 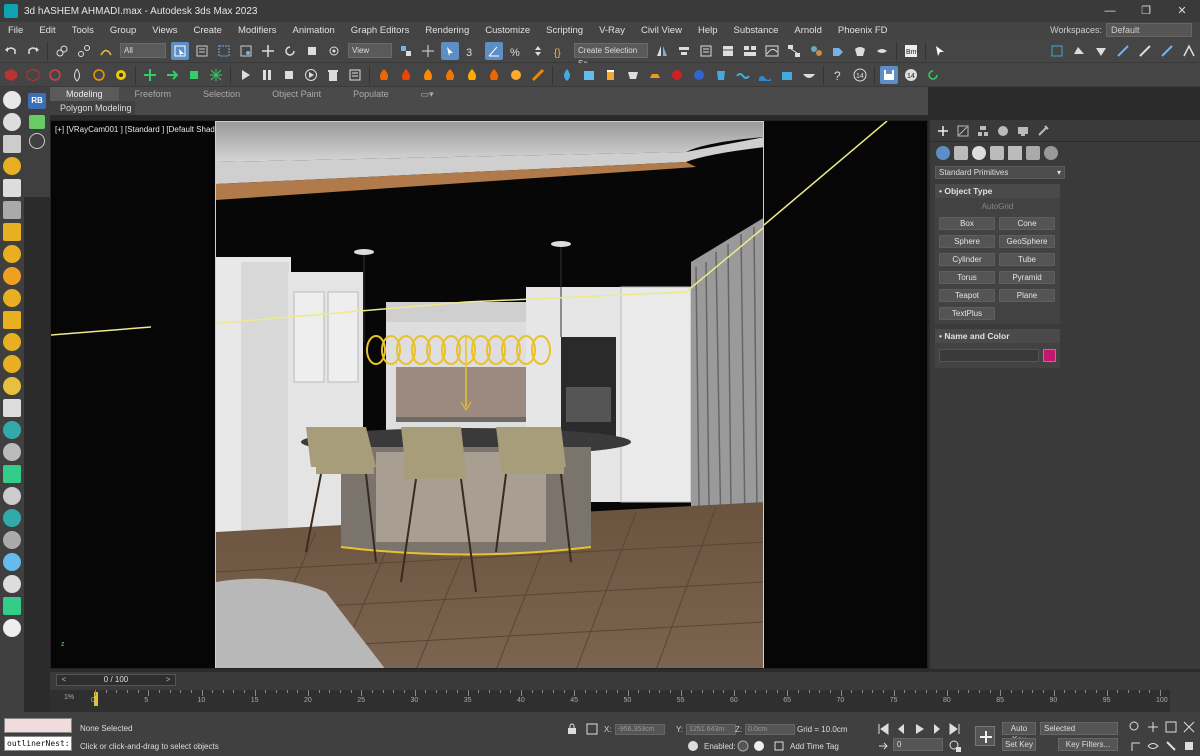 What do you see at coordinates (12, 144) in the screenshot?
I see `camera-icon` at bounding box center [12, 144].